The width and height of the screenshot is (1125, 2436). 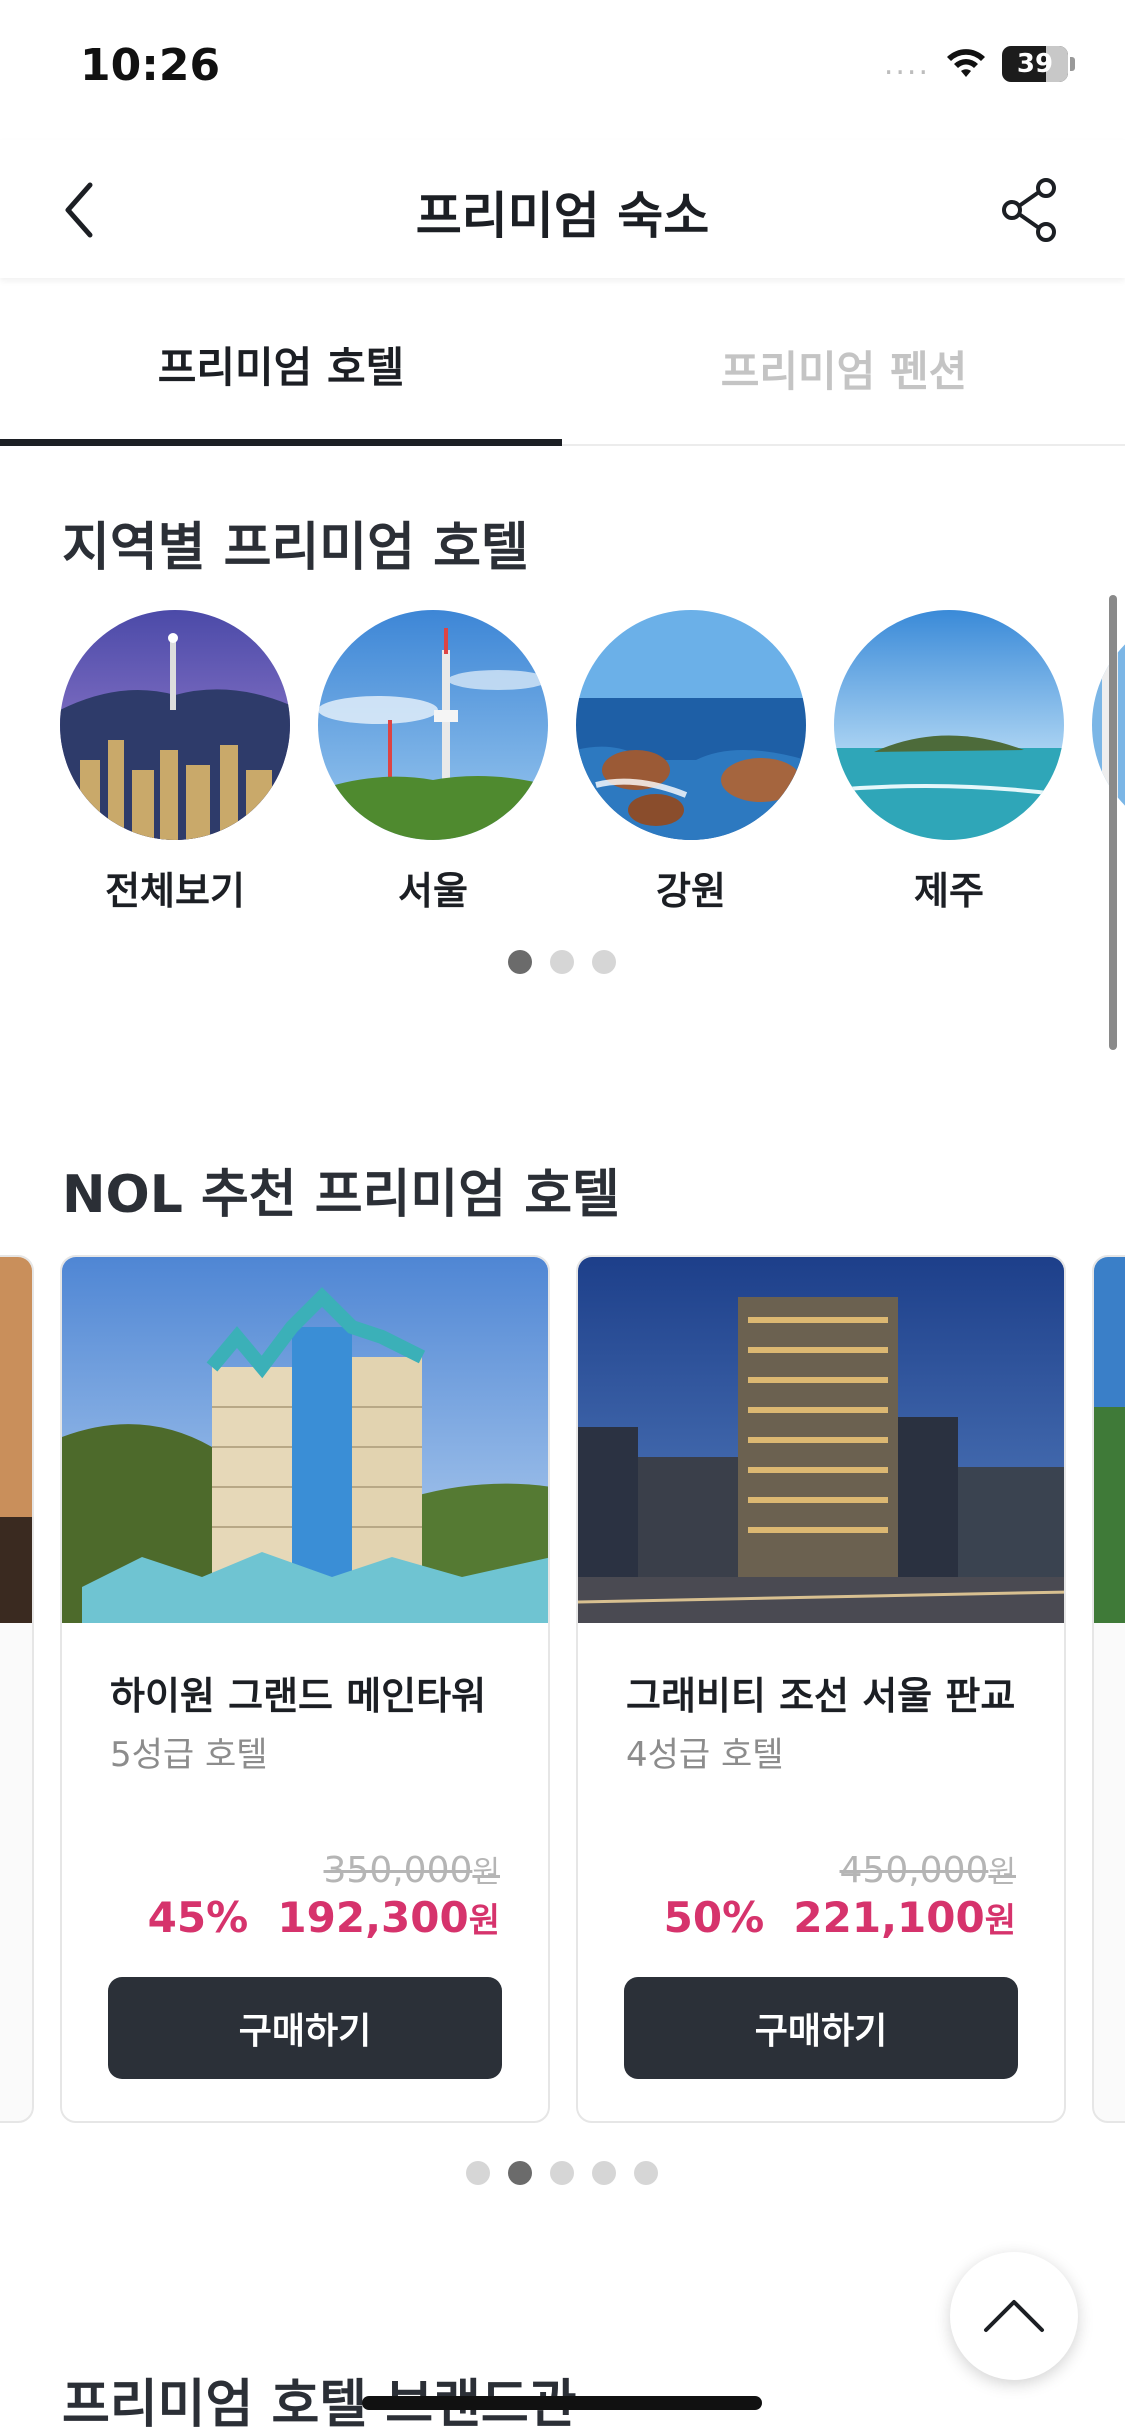 I want to click on hotel-card-next, so click(x=1108, y=1689).